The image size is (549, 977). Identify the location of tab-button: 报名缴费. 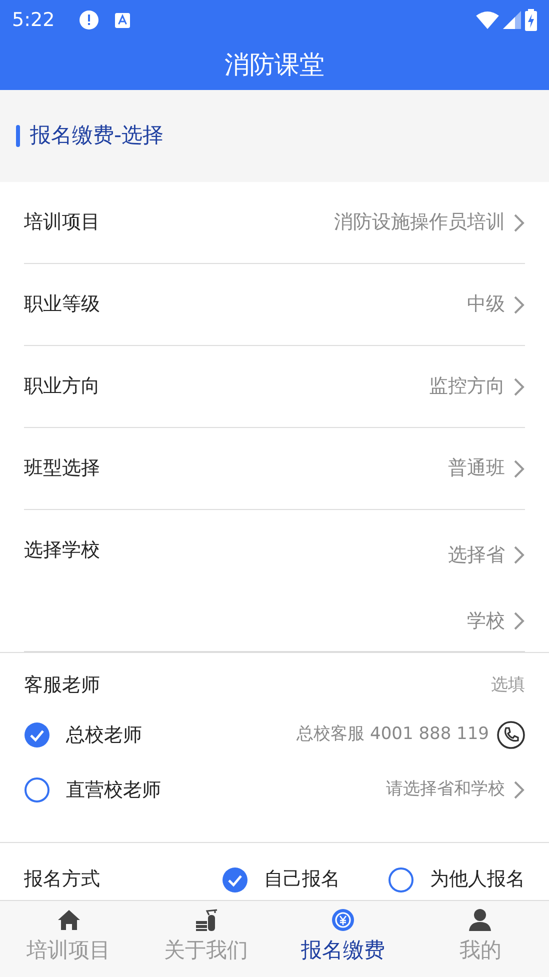
(343, 939).